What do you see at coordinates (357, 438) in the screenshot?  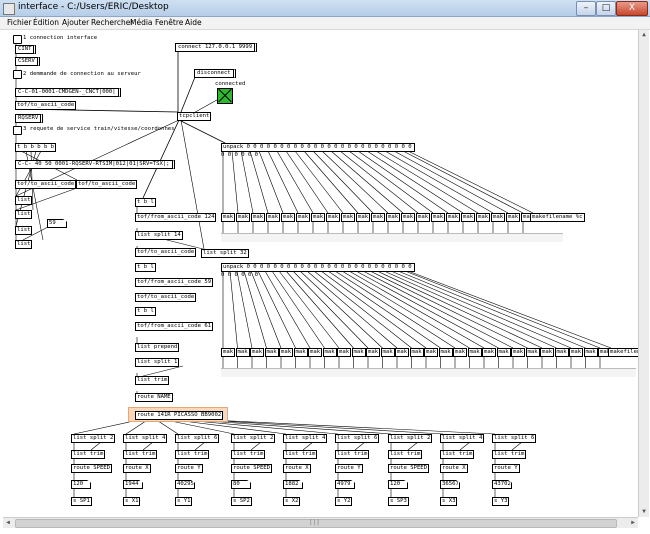 I see `list-split-5: list split 6` at bounding box center [357, 438].